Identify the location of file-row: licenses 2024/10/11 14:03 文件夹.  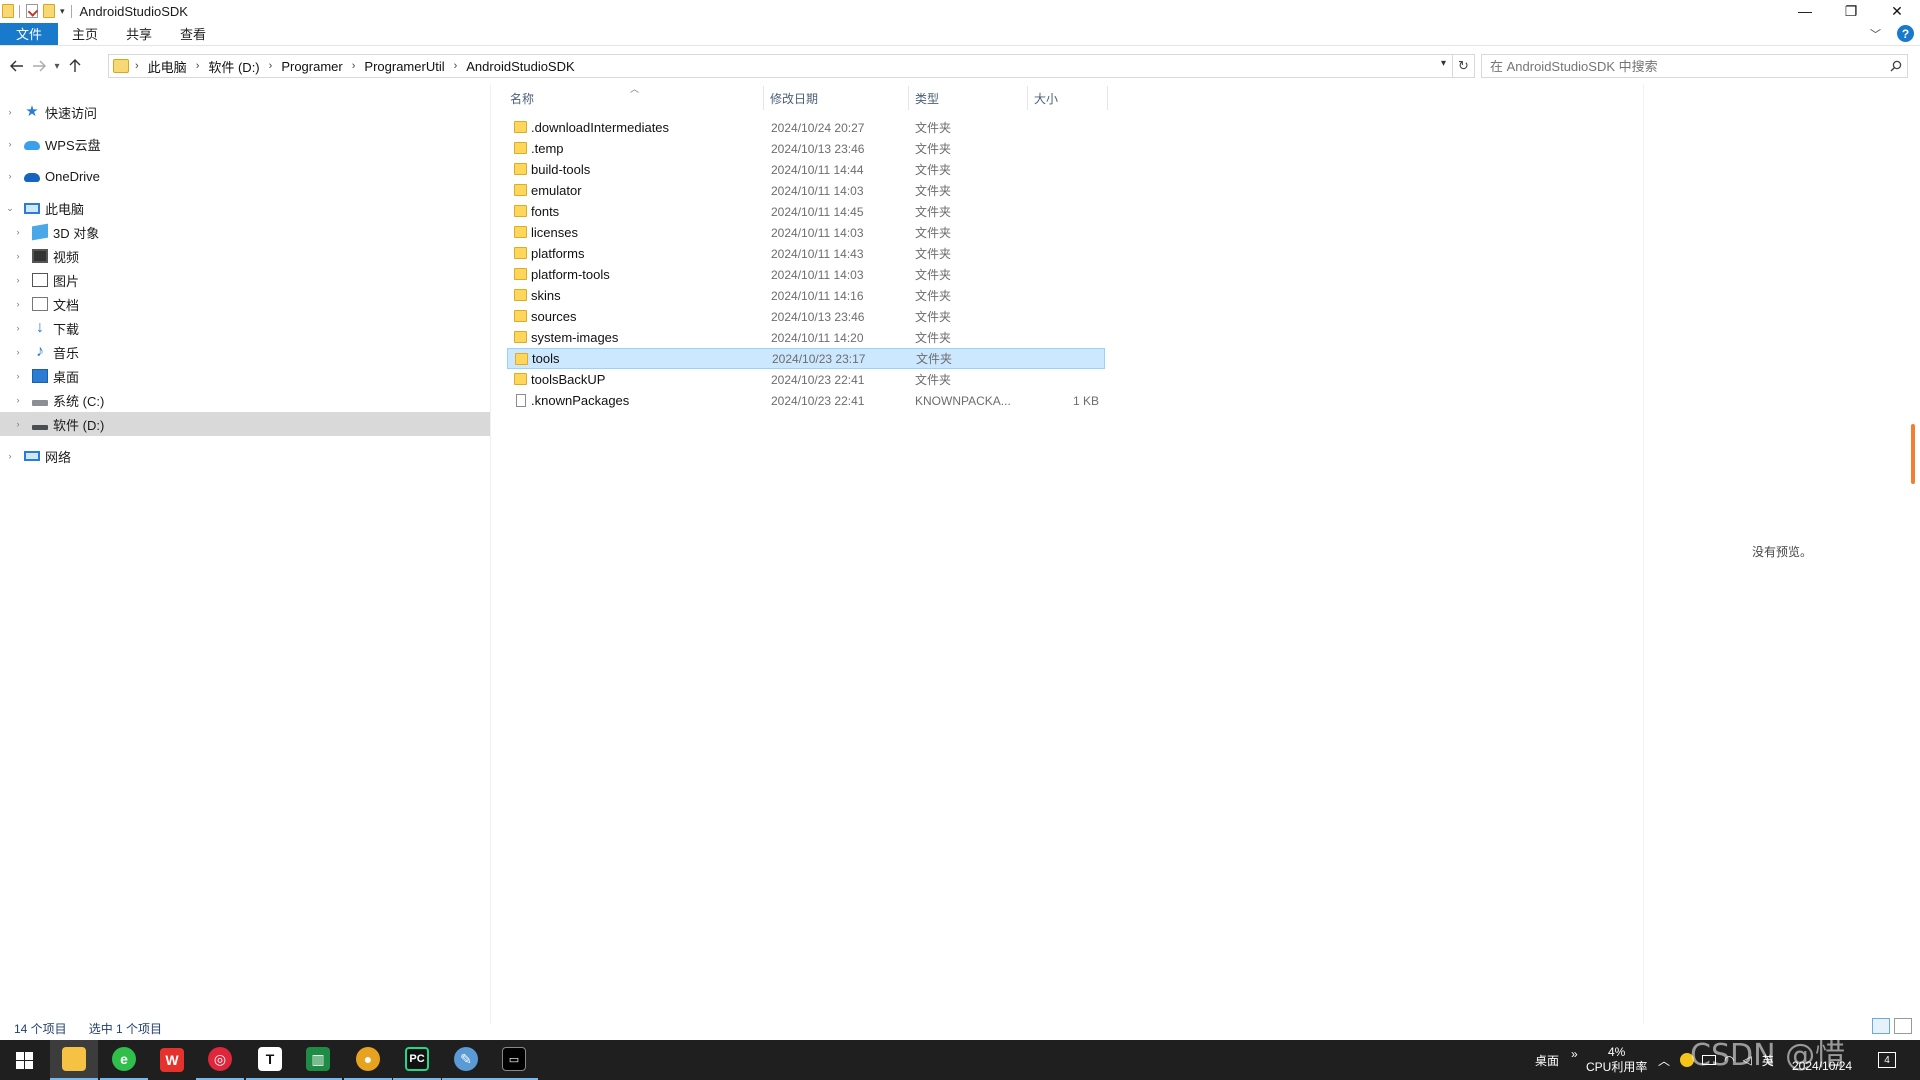
(806, 232).